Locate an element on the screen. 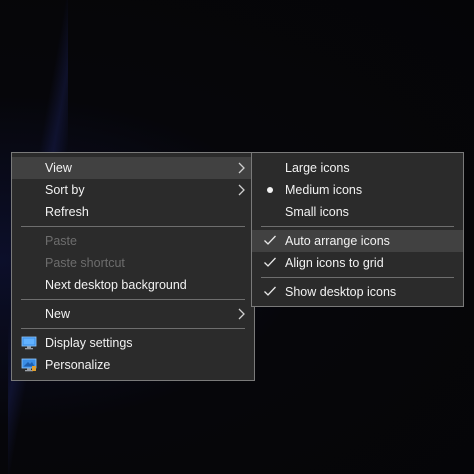 The height and width of the screenshot is (474, 474). menu-item-label: Small icons is located at coordinates (317, 212).